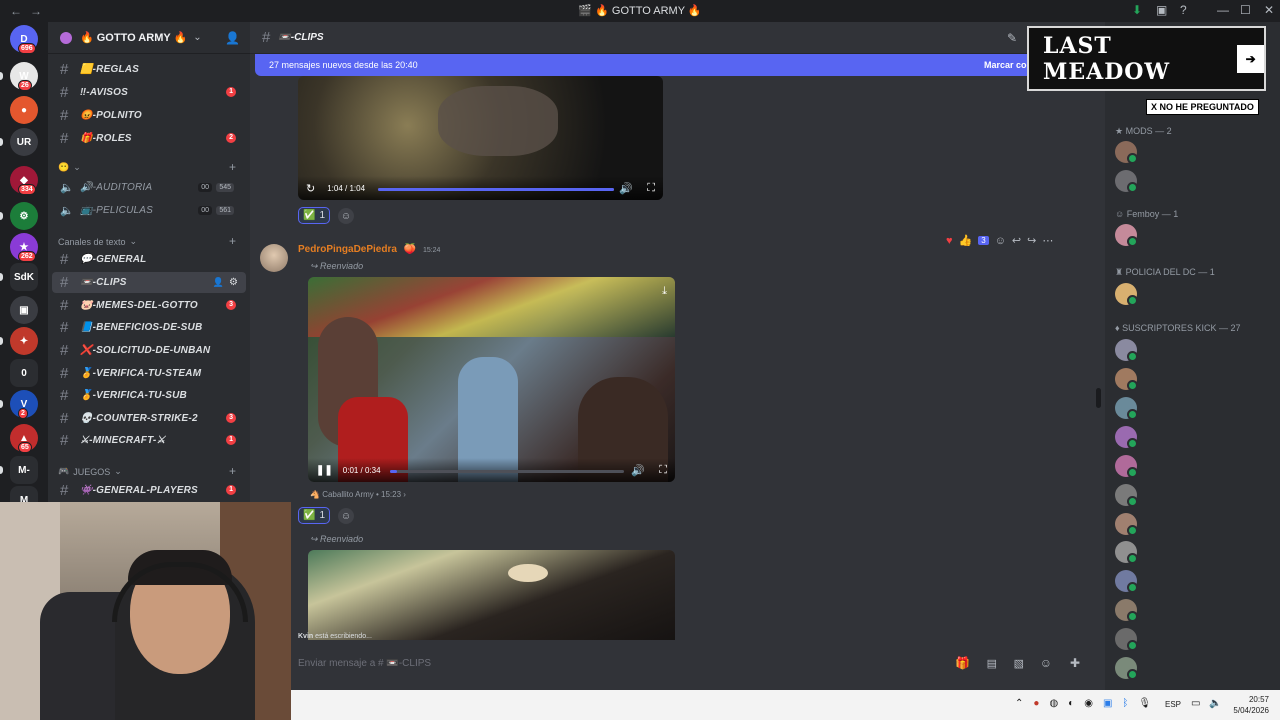  What do you see at coordinates (149, 138) in the screenshot?
I see `channel-item: # 🎁-ROLES 2` at bounding box center [149, 138].